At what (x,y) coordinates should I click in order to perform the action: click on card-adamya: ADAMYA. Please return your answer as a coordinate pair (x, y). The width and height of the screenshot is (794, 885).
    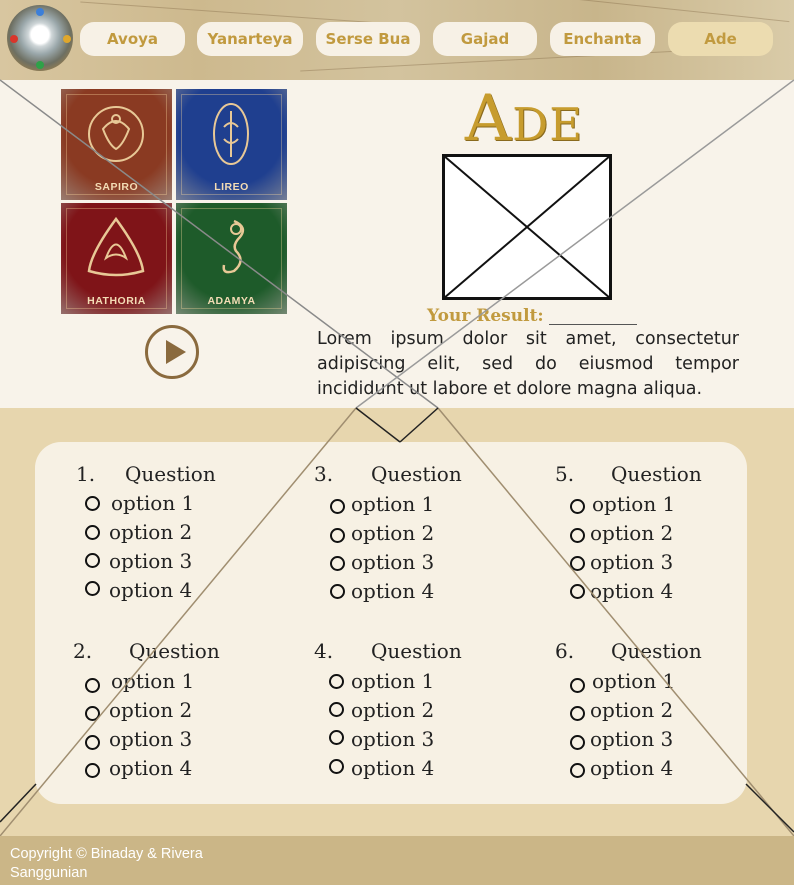
    Looking at the image, I should click on (231, 258).